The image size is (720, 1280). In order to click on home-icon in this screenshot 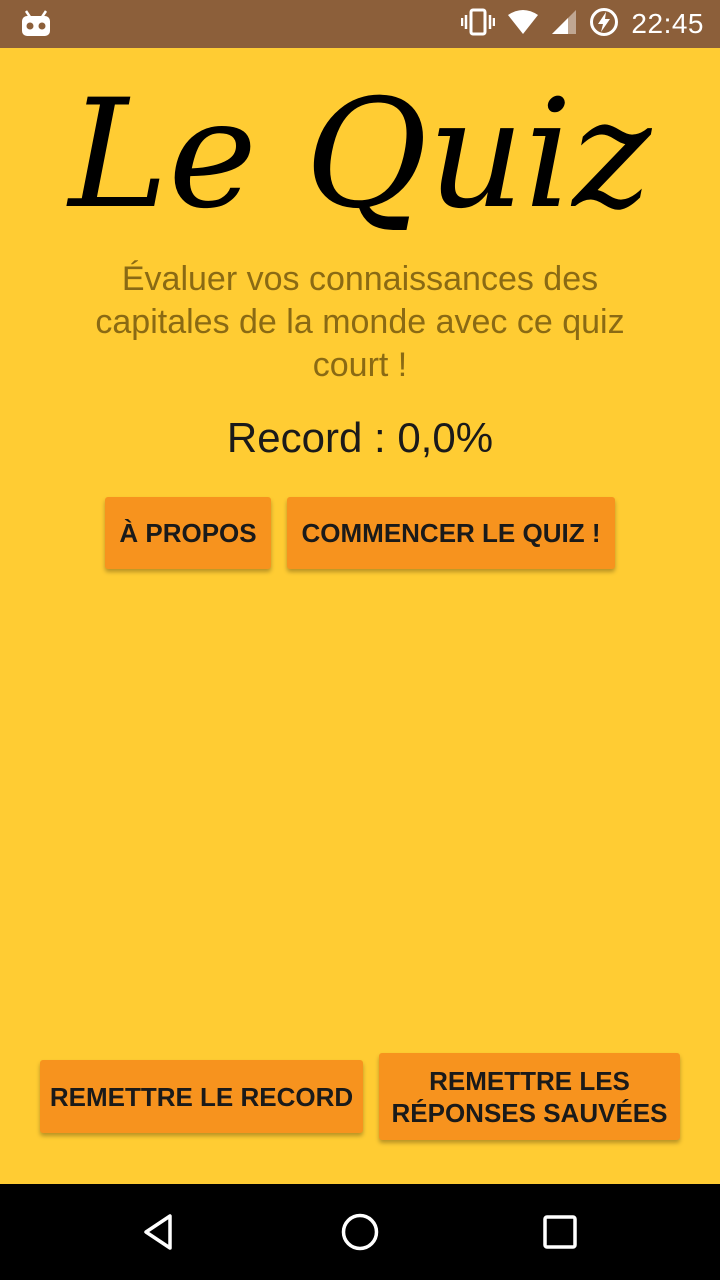, I will do `click(360, 1232)`.